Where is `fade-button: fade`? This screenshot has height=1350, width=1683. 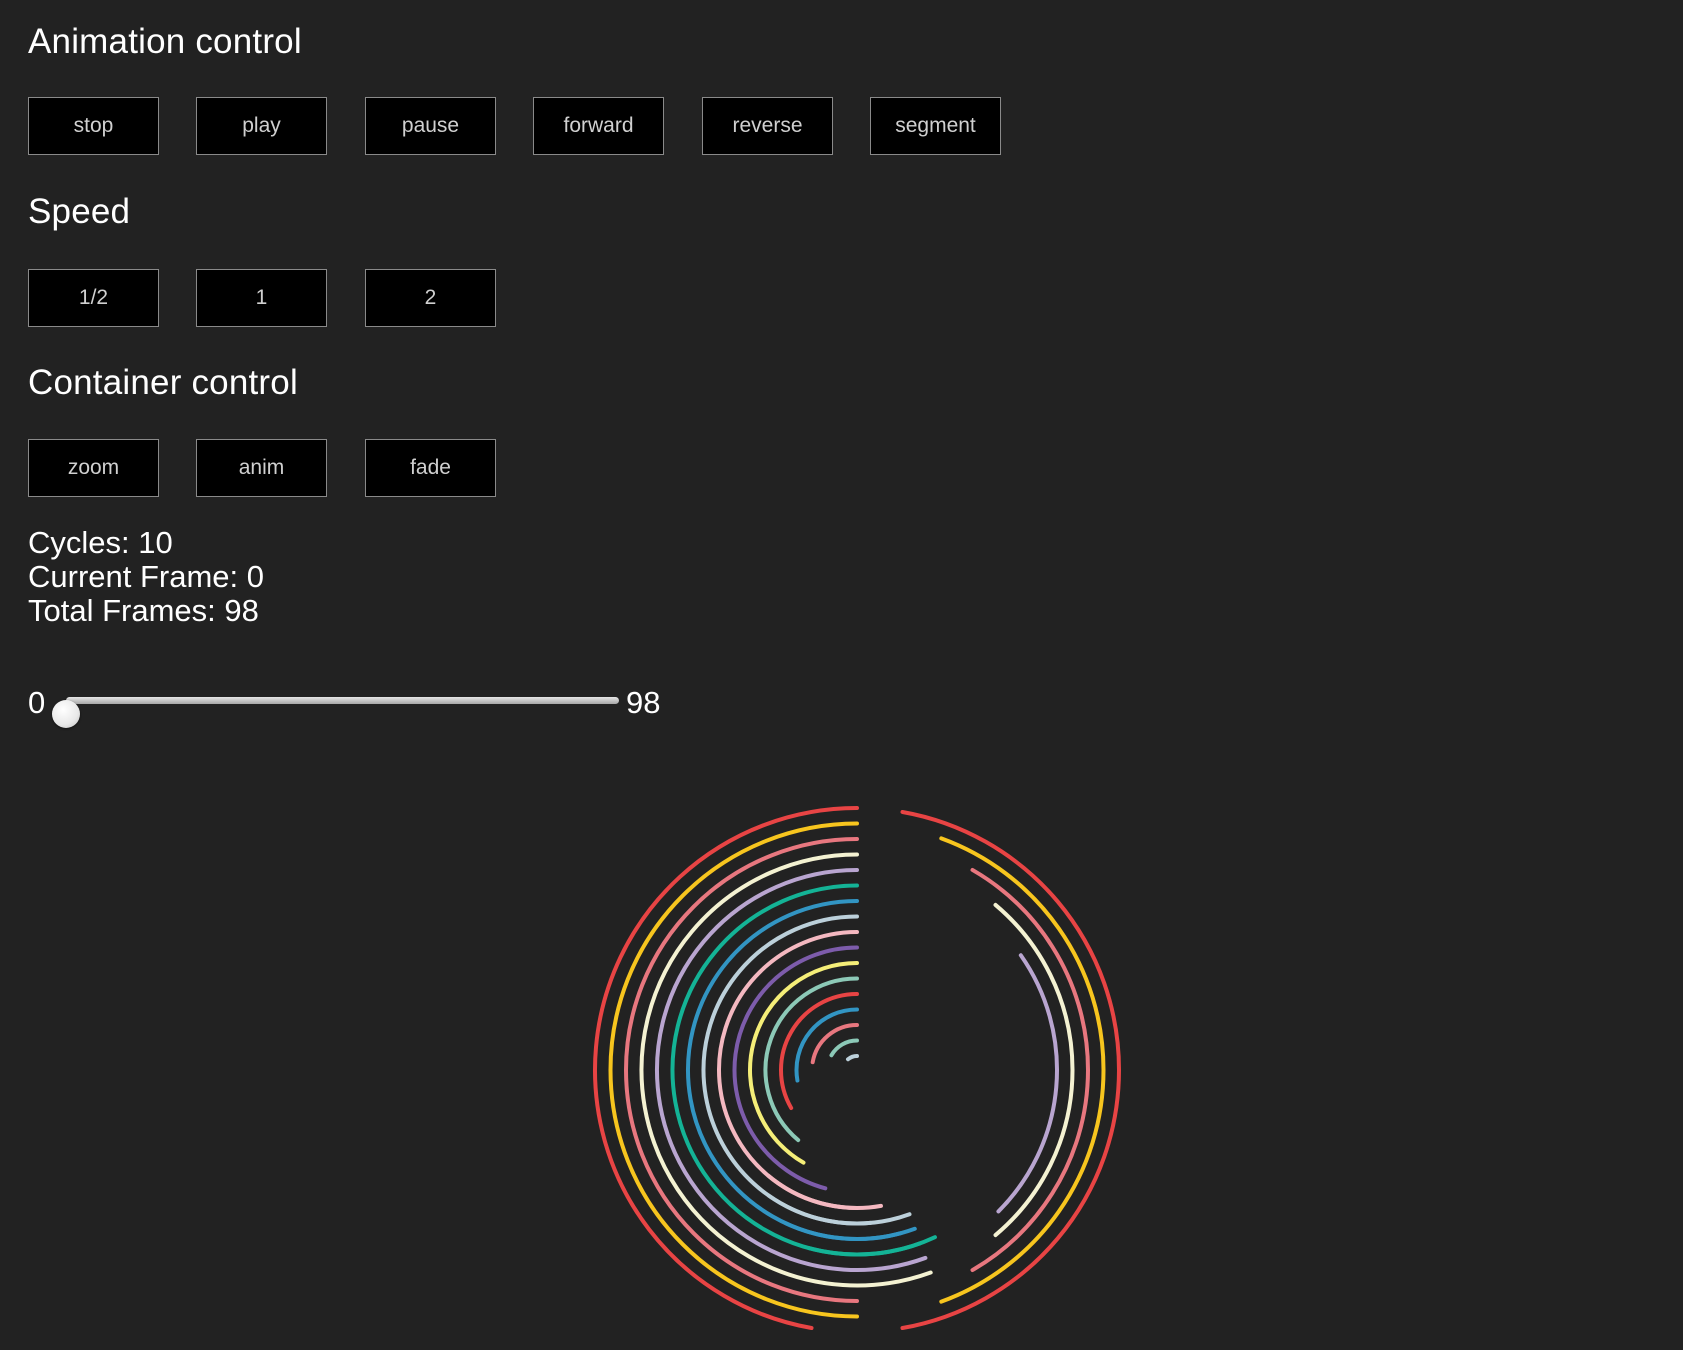 fade-button: fade is located at coordinates (430, 468).